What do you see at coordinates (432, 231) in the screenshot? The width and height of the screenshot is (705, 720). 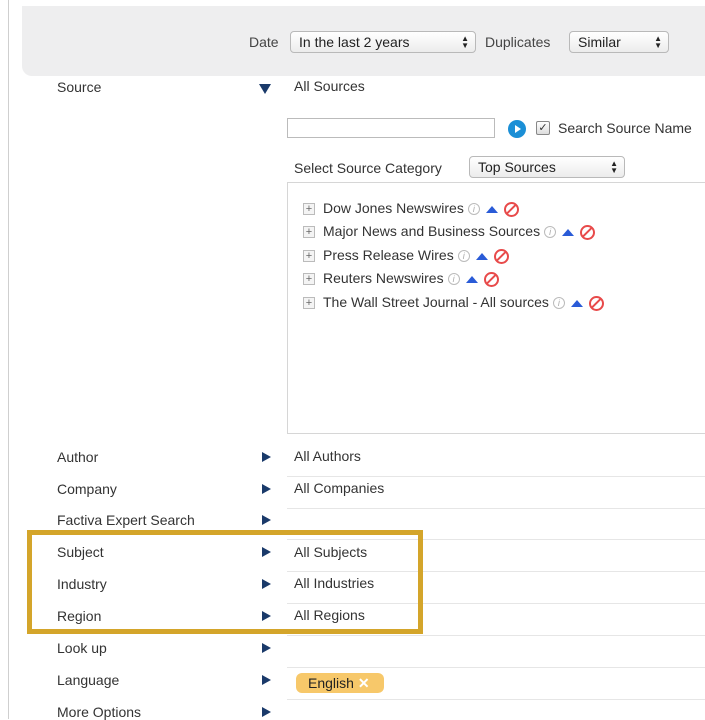 I see `source-item-label: Major News and Business Sources` at bounding box center [432, 231].